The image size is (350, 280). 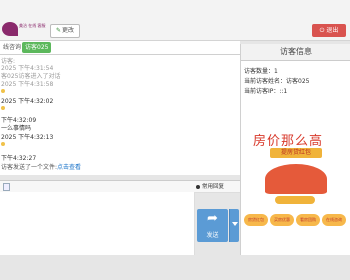 I want to click on power-icon: ⏻, so click(x=322, y=30).